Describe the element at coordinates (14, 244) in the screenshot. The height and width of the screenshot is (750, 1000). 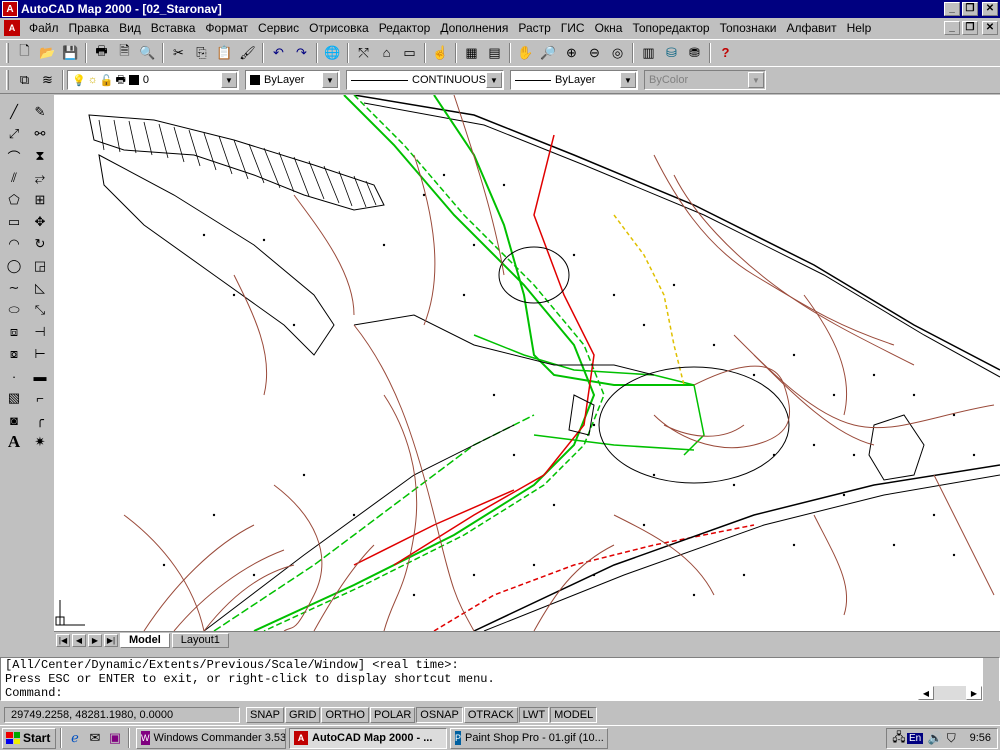
I see `arc-icon: ◠` at that location.